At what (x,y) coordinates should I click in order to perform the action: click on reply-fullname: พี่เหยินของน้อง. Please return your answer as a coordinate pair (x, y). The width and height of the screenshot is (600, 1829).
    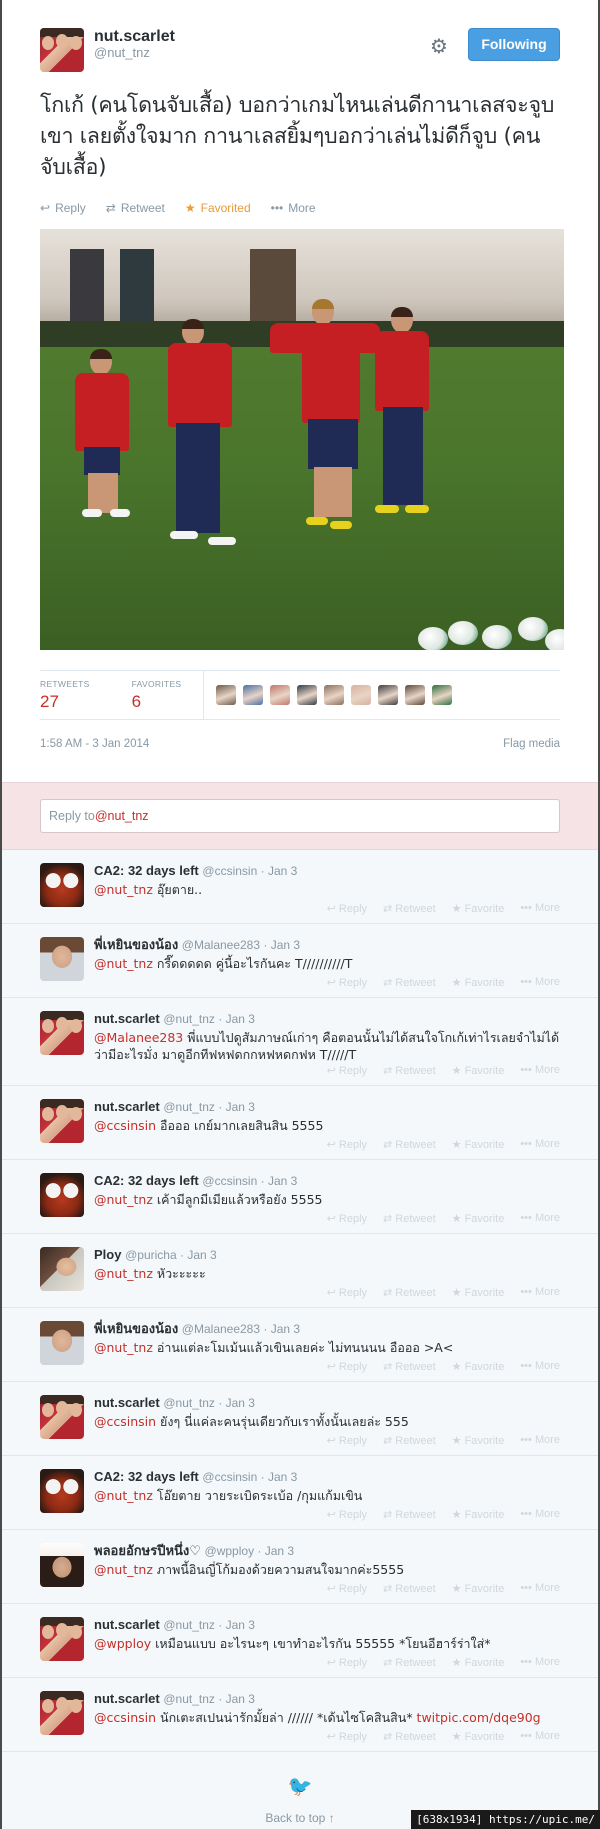
    Looking at the image, I should click on (136, 1328).